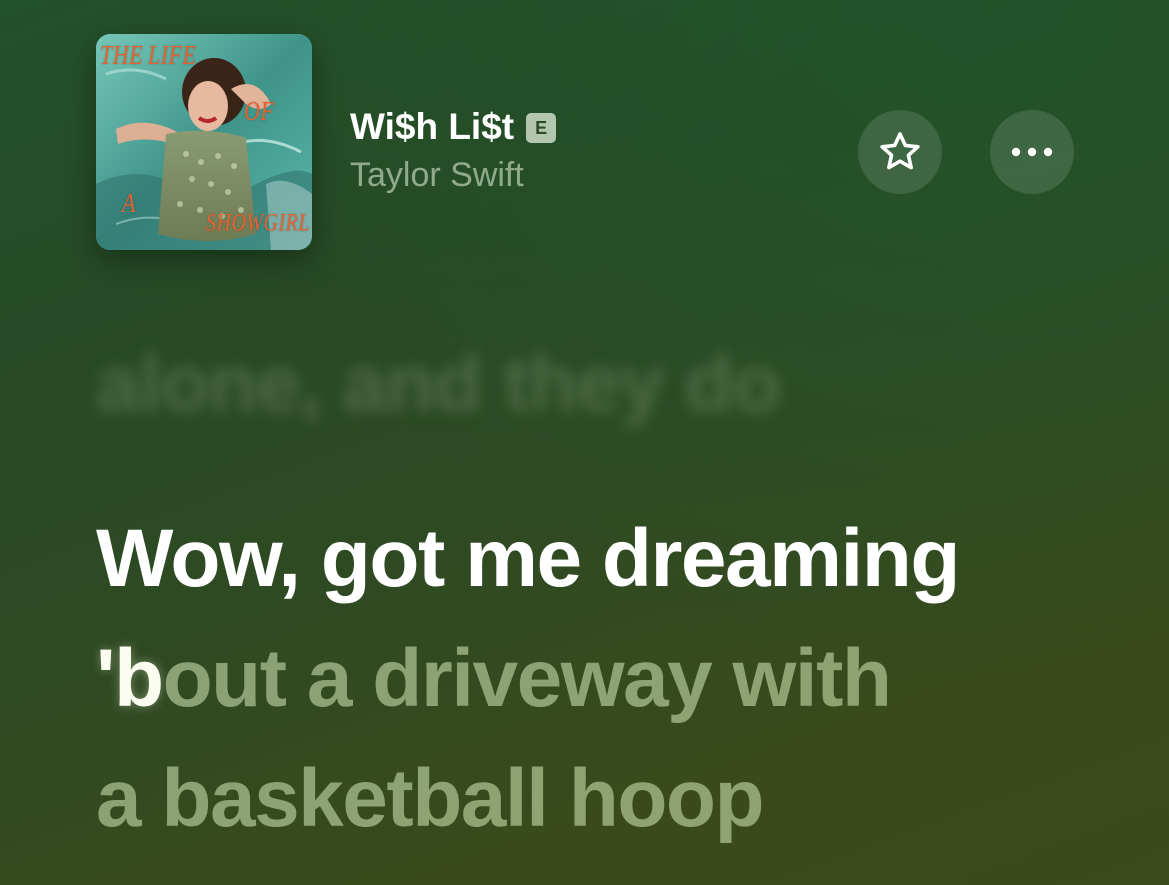 This screenshot has width=1169, height=885. What do you see at coordinates (527, 678) in the screenshot?
I see `lyric-unsung-portion: out a driveway with` at bounding box center [527, 678].